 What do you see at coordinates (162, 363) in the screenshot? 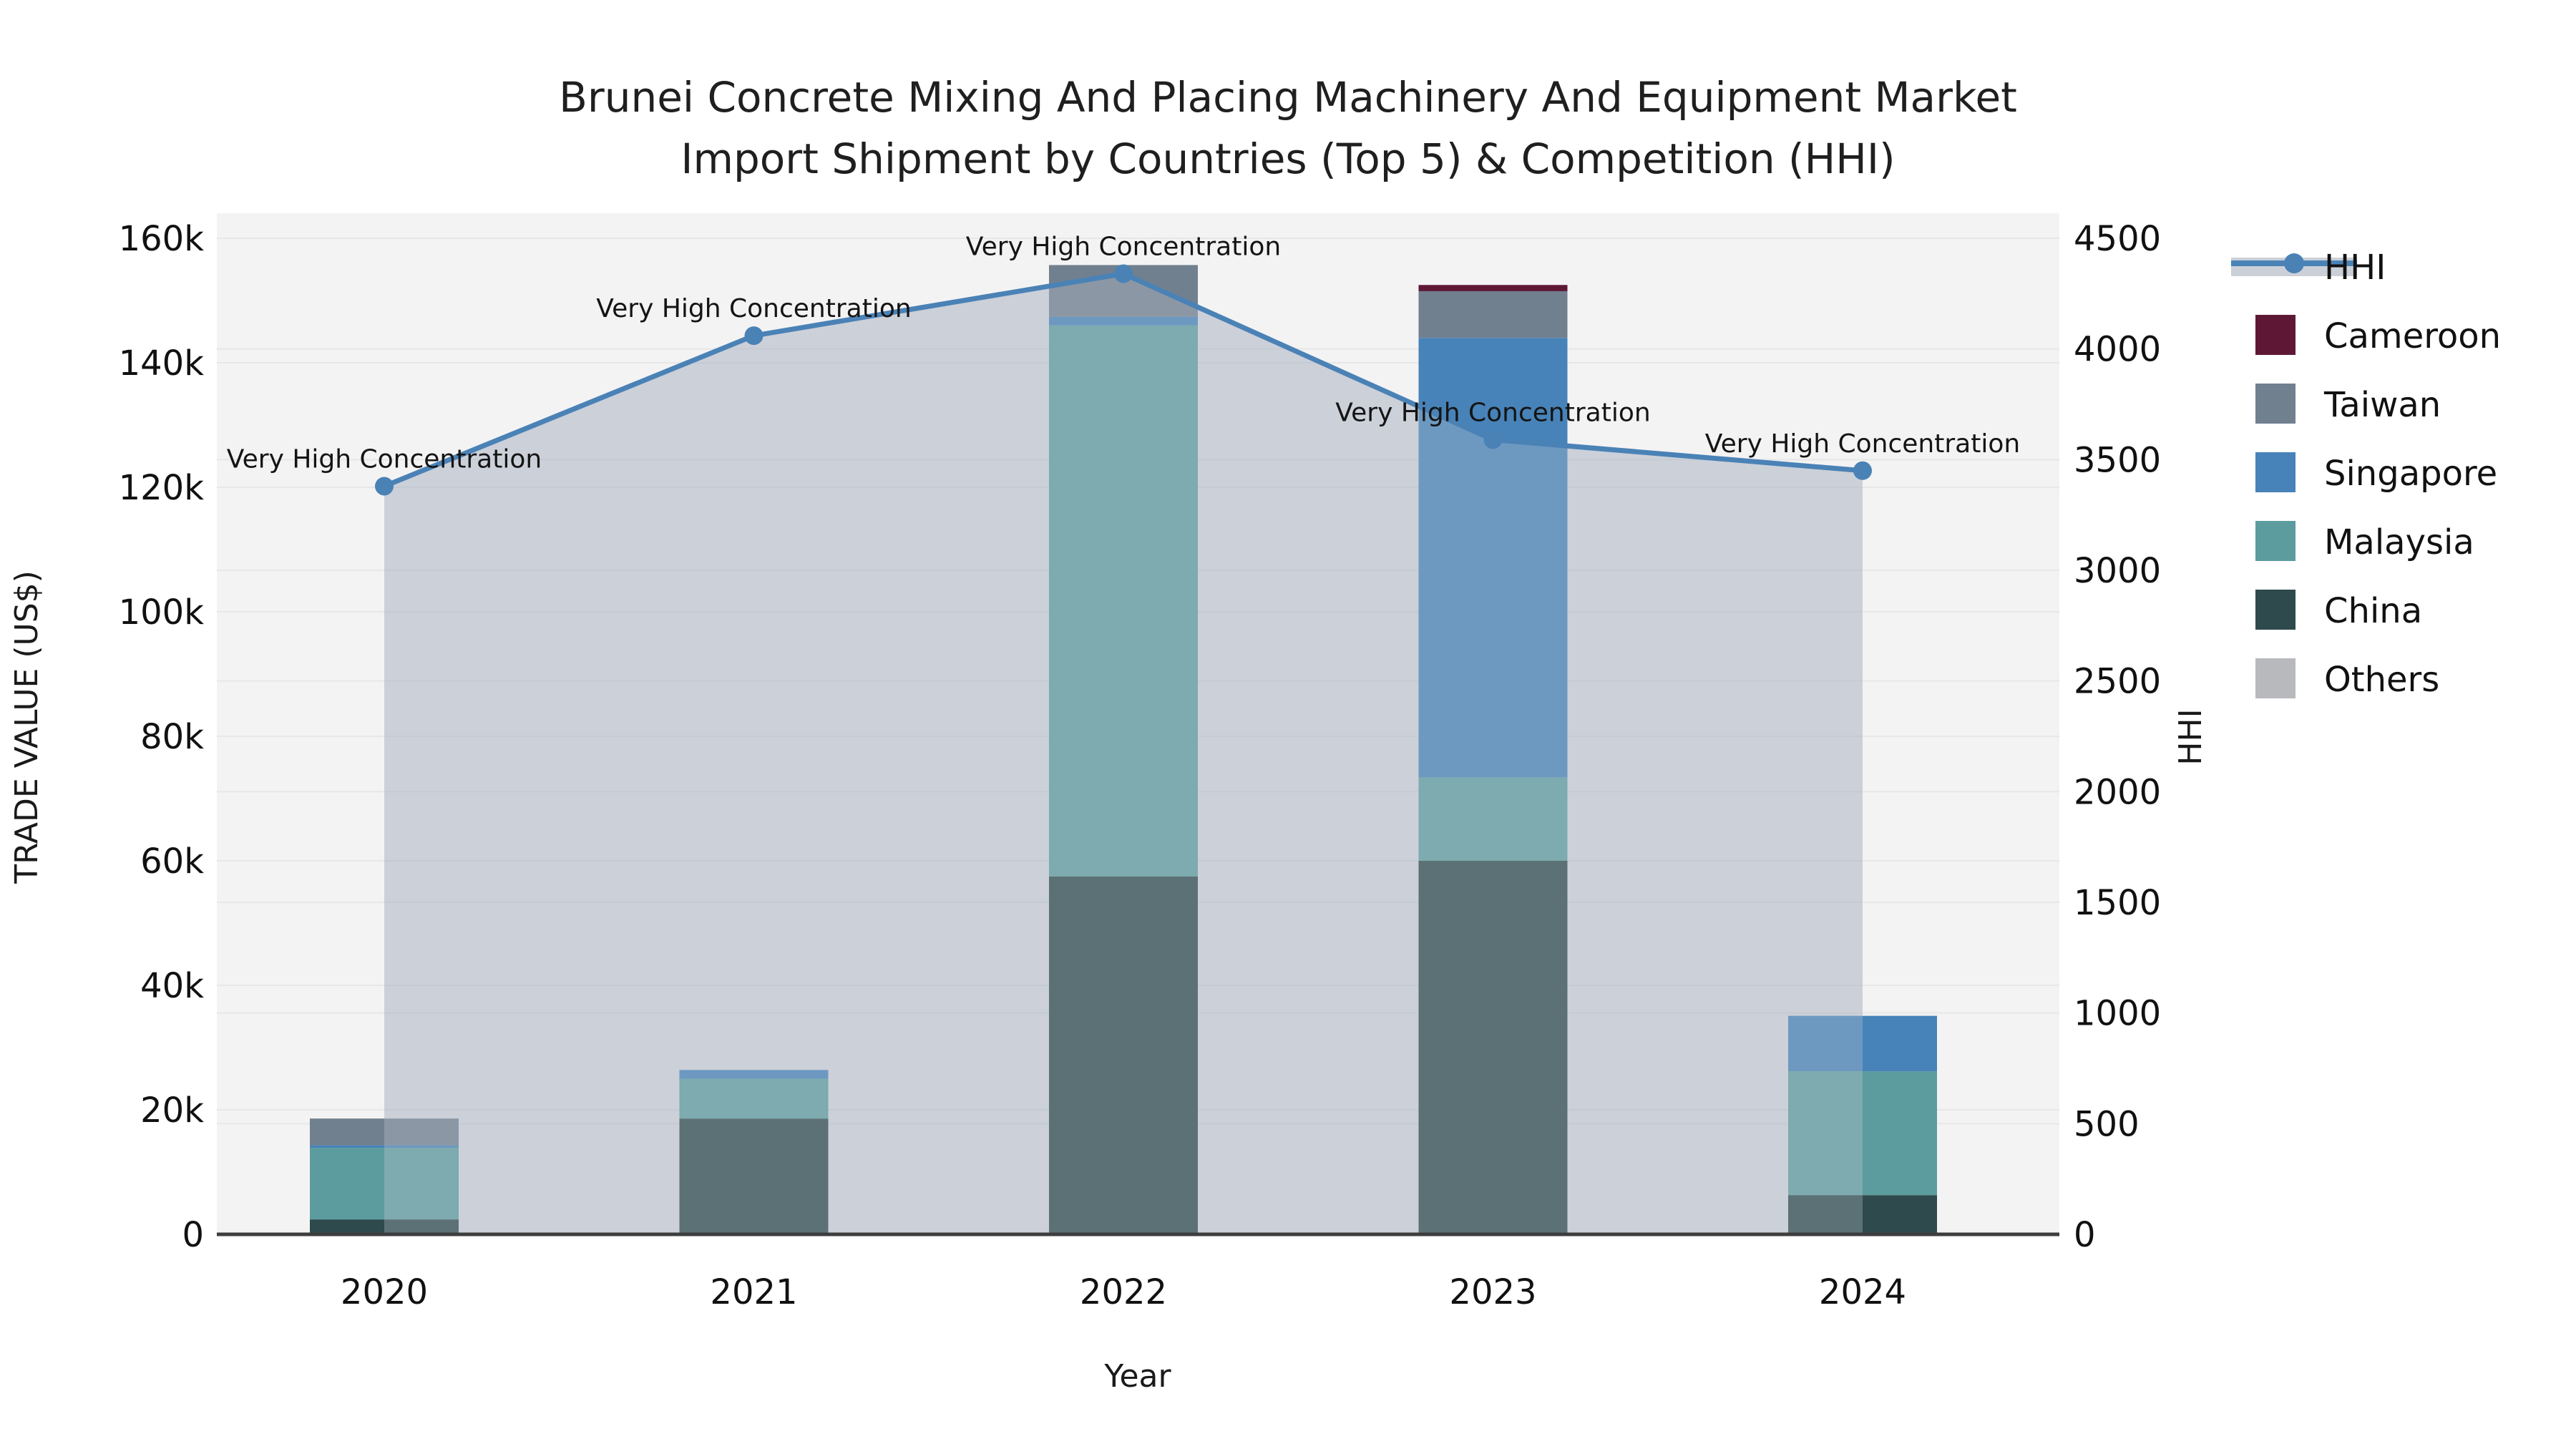
I see `y-axis-tick: 140k` at bounding box center [162, 363].